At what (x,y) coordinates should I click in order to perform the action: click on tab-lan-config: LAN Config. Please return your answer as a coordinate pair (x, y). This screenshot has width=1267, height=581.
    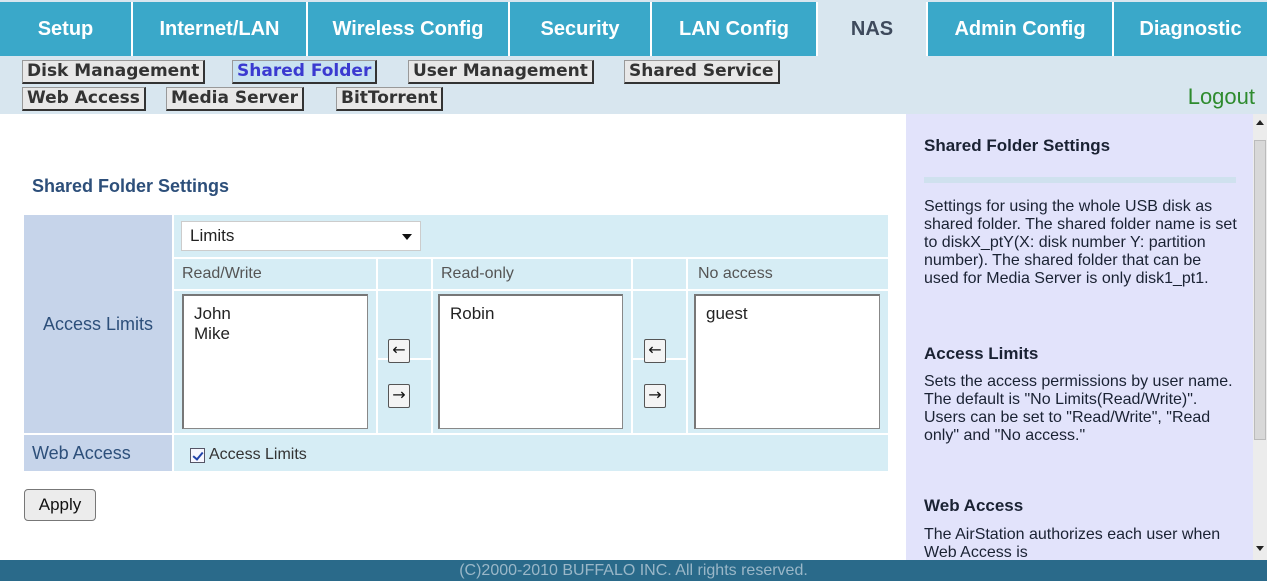
    Looking at the image, I should click on (735, 29).